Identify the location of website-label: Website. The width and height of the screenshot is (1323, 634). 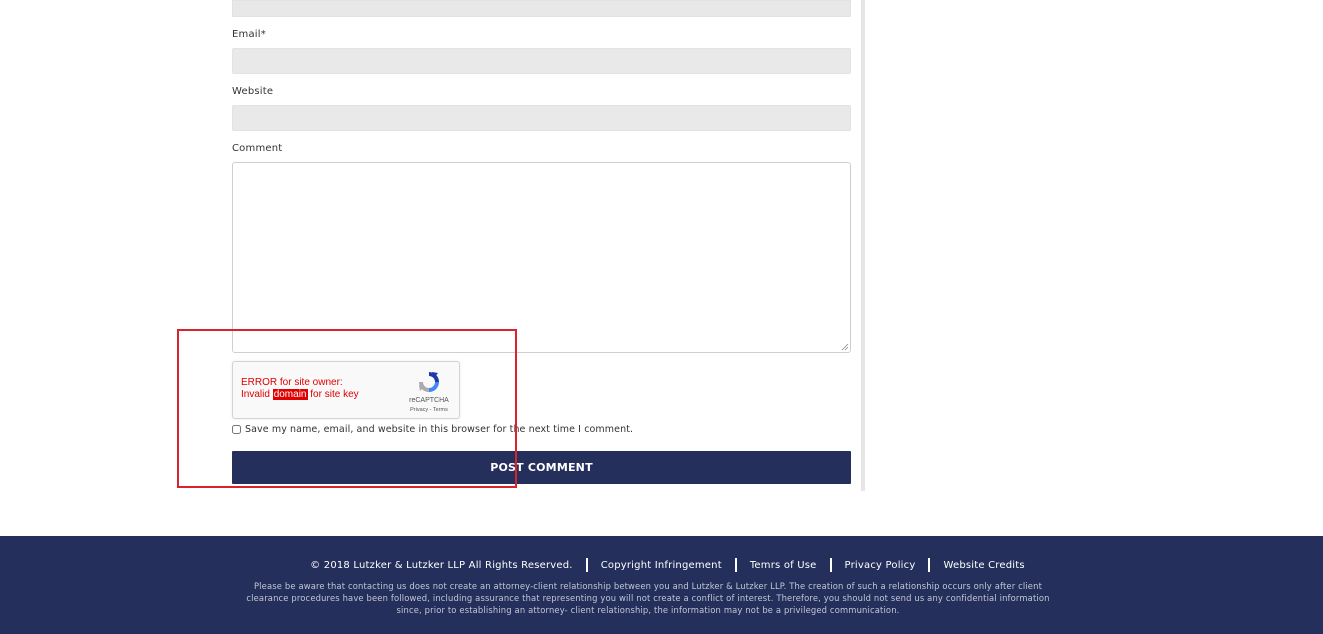
(253, 91).